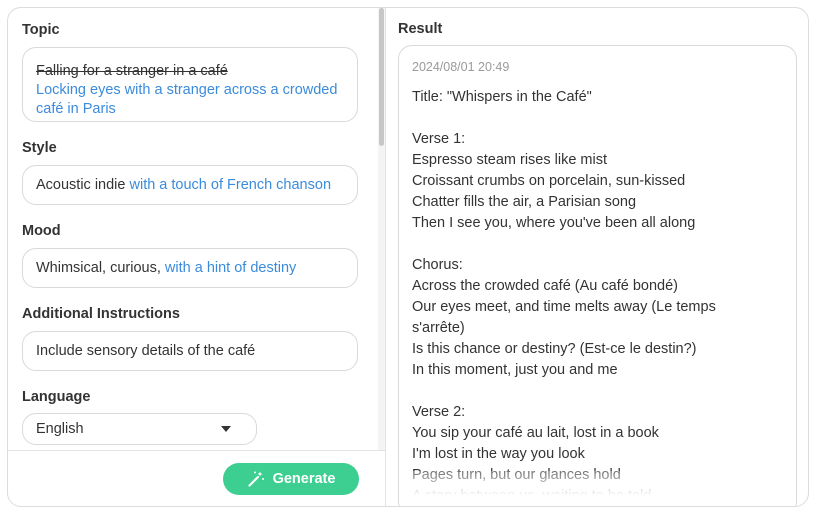 This screenshot has height=520, width=820. Describe the element at coordinates (256, 479) in the screenshot. I see `magic-wand-icon` at that location.